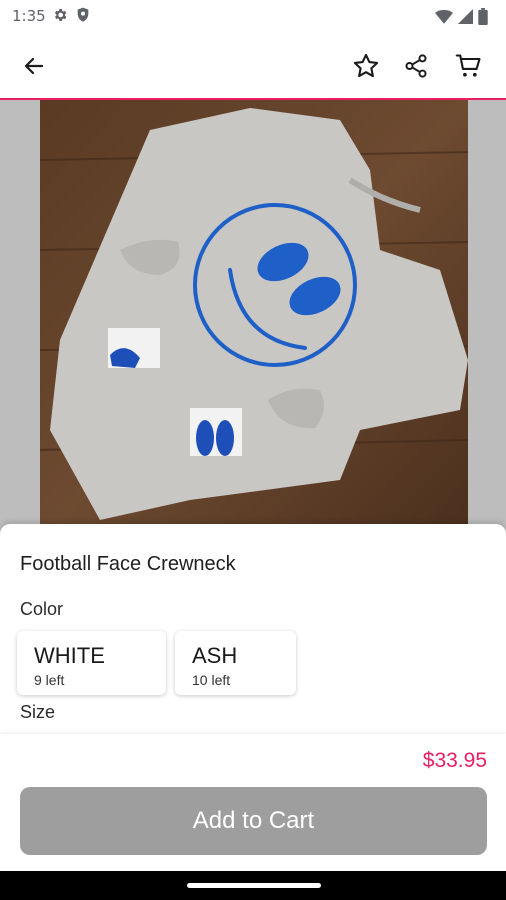  Describe the element at coordinates (128, 564) in the screenshot. I see `product-title: Football Face Crewneck` at that location.